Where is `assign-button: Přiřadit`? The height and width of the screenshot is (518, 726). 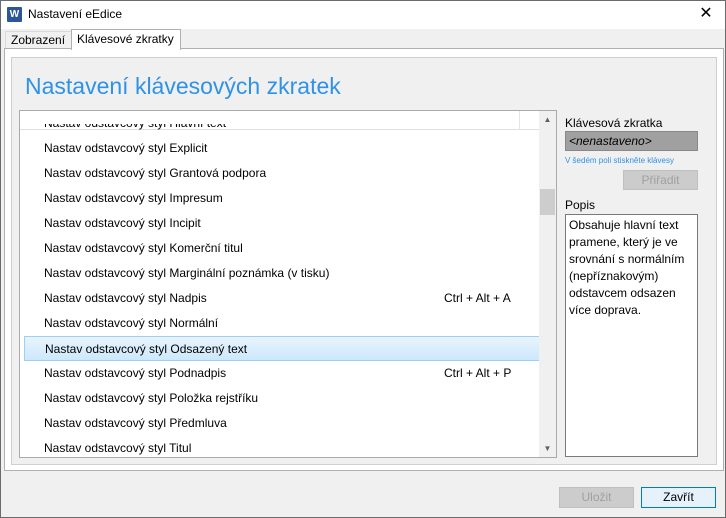
assign-button: Přiřadit is located at coordinates (660, 180).